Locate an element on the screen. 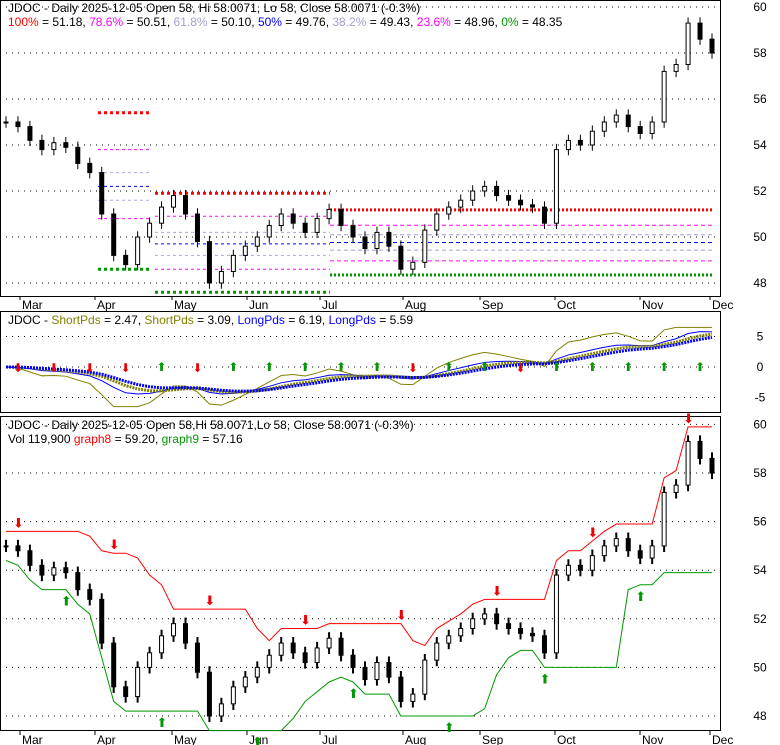 The height and width of the screenshot is (745, 780). fib-value: 48.35 is located at coordinates (547, 22).